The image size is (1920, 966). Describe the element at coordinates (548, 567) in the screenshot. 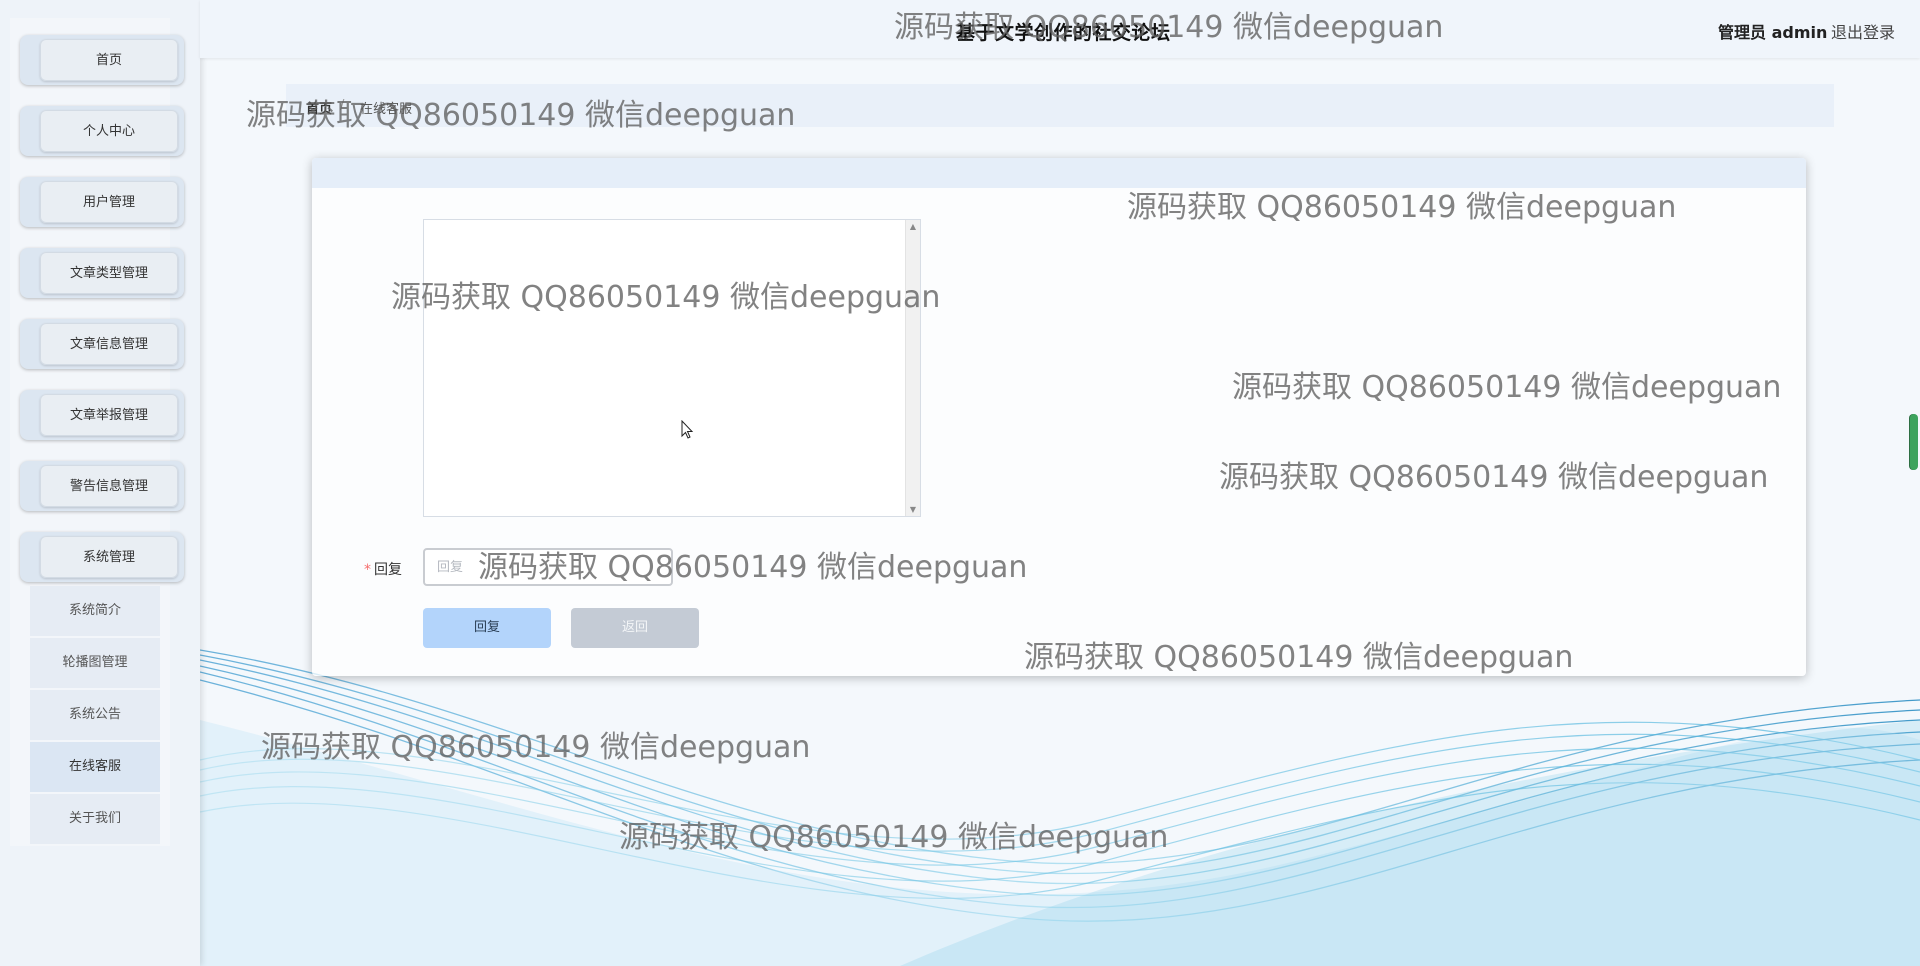

I see `reply-input` at that location.